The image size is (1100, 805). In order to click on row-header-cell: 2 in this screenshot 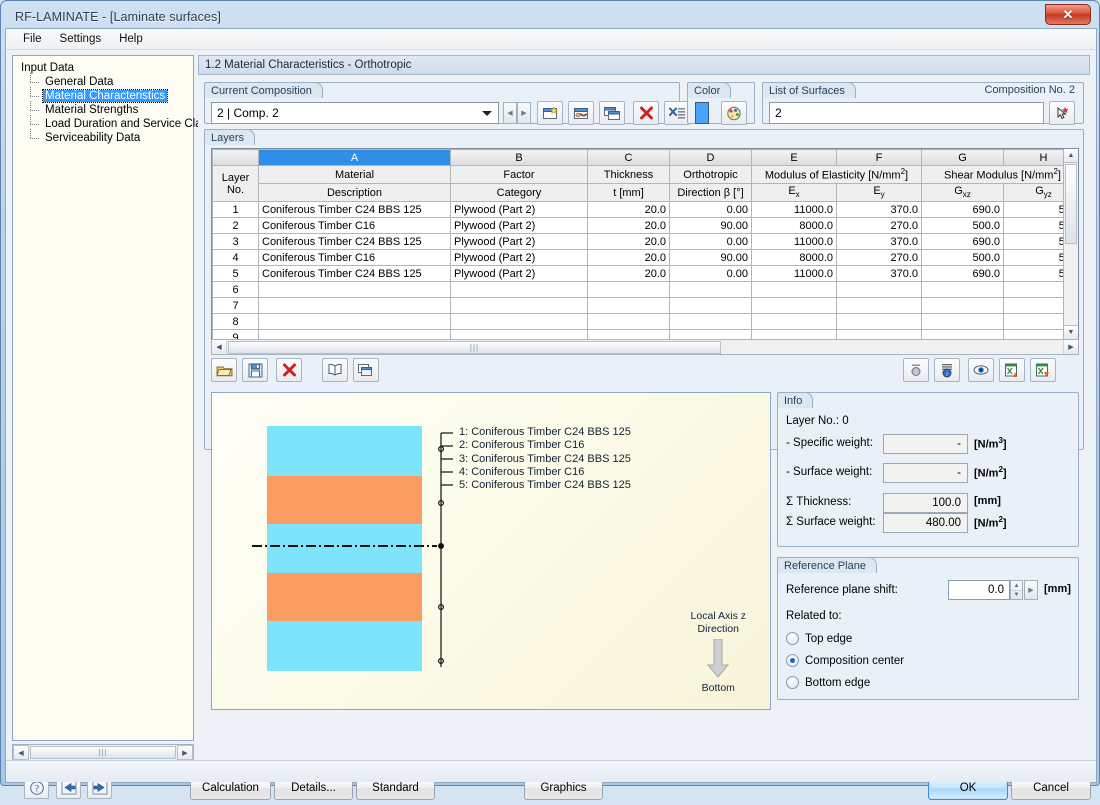, I will do `click(235, 225)`.